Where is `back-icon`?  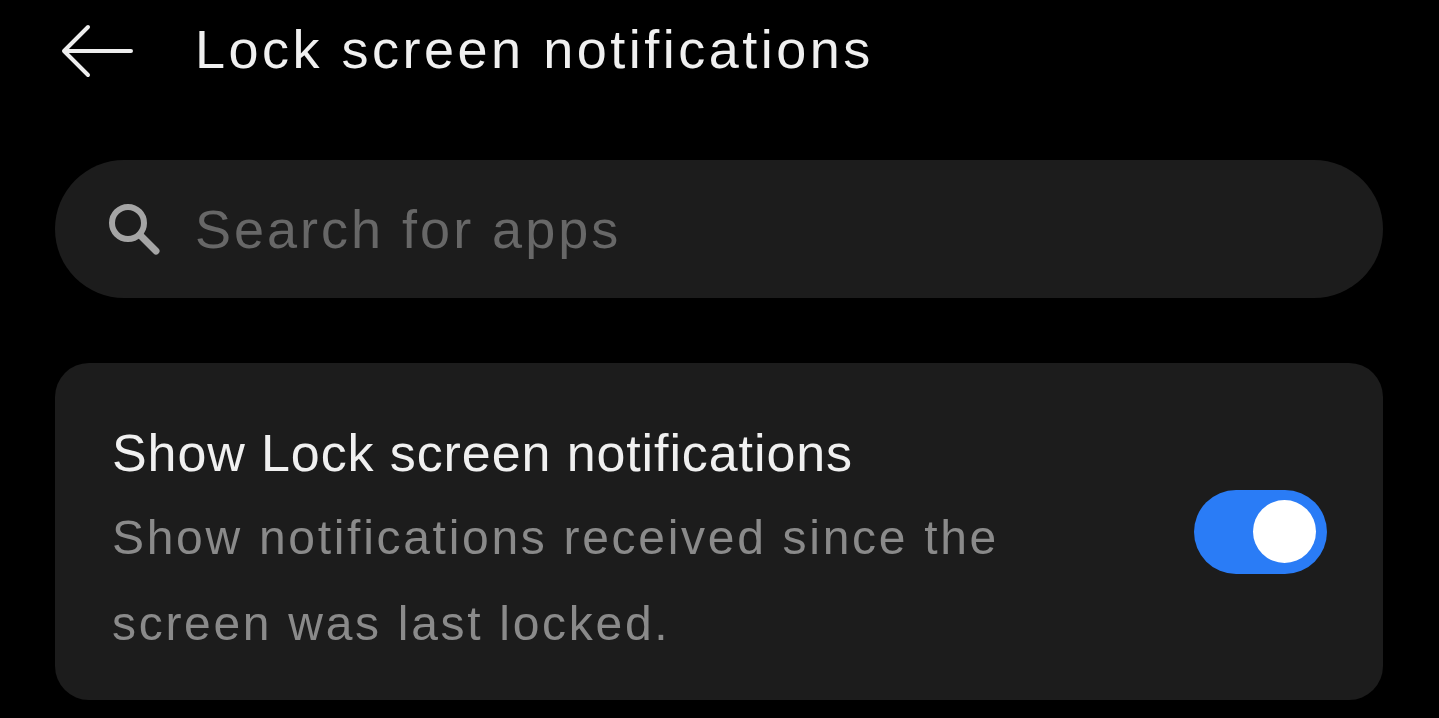
back-icon is located at coordinates (97, 51).